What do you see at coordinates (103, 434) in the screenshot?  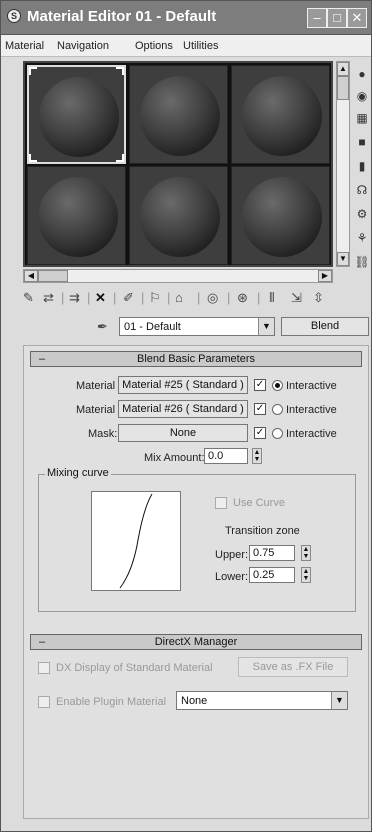 I see `mask-label: Mask:` at bounding box center [103, 434].